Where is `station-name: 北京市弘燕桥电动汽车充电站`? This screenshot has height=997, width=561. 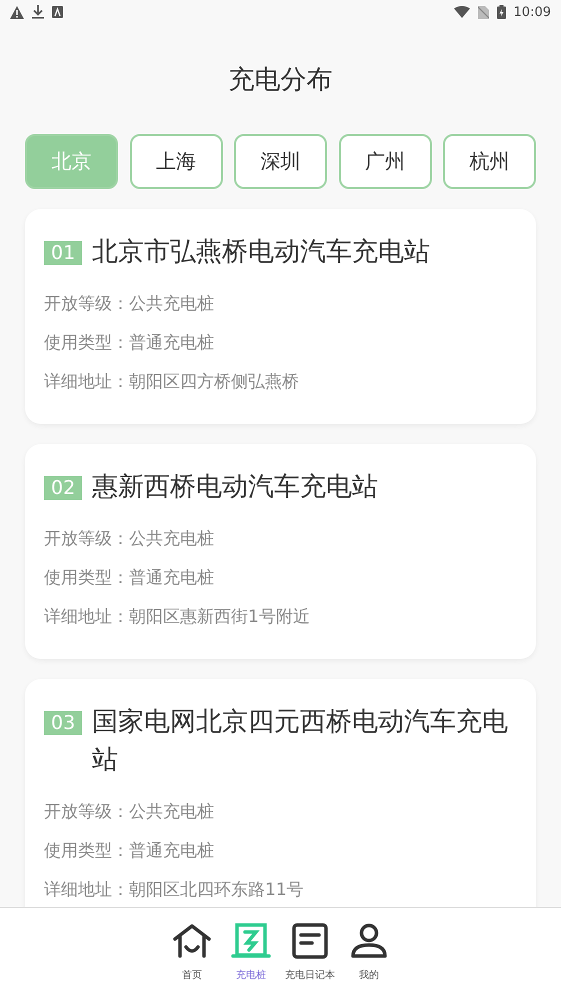 station-name: 北京市弘燕桥电动汽车充电站 is located at coordinates (261, 252).